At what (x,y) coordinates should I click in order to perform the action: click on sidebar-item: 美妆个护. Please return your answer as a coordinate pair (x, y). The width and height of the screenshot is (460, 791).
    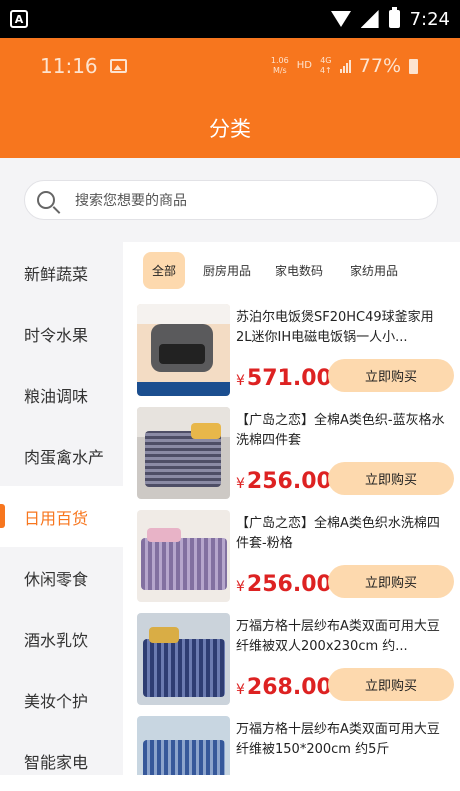
    Looking at the image, I should click on (61, 699).